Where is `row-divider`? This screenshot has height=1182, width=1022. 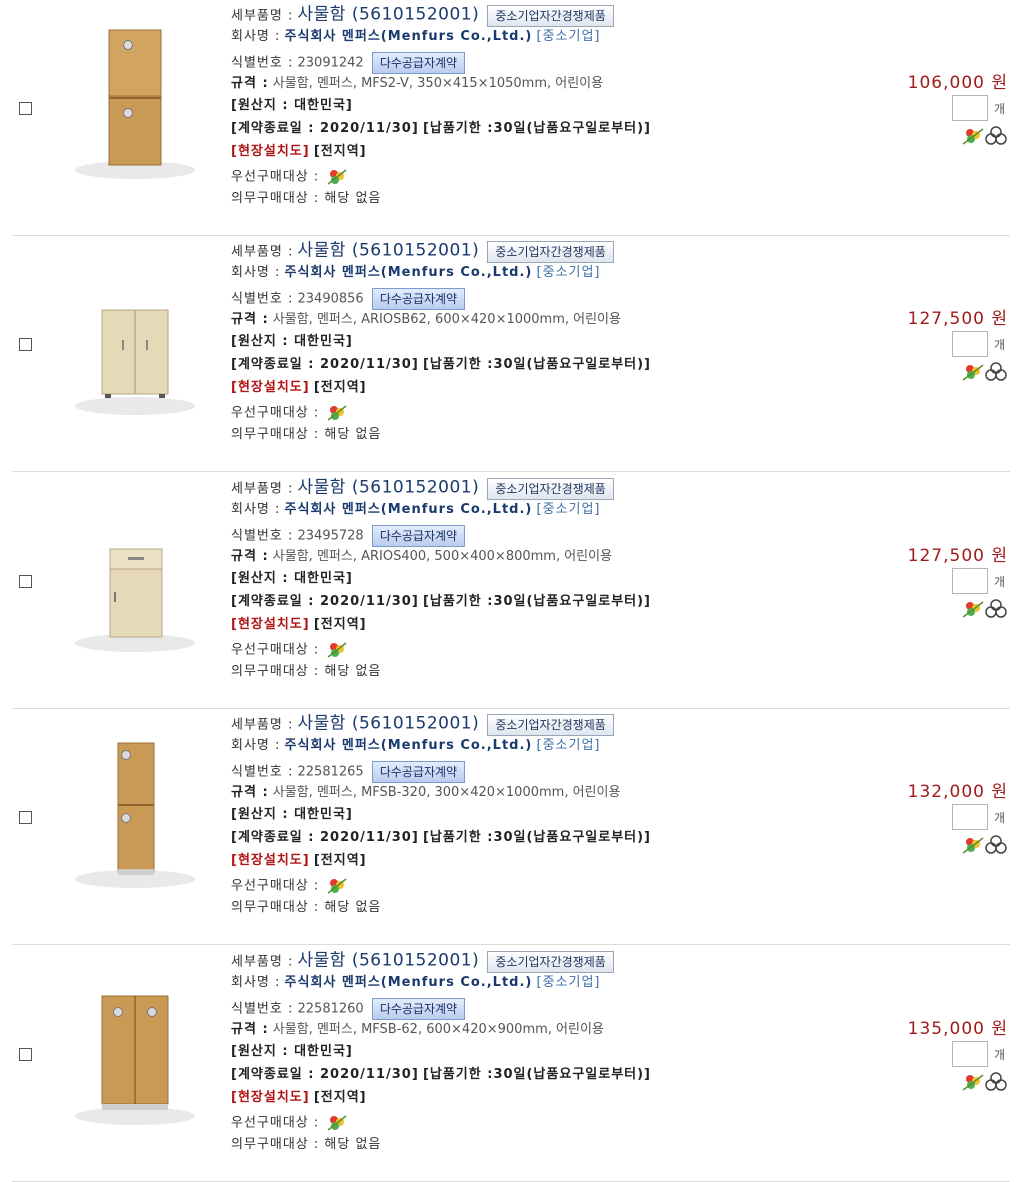 row-divider is located at coordinates (511, 944).